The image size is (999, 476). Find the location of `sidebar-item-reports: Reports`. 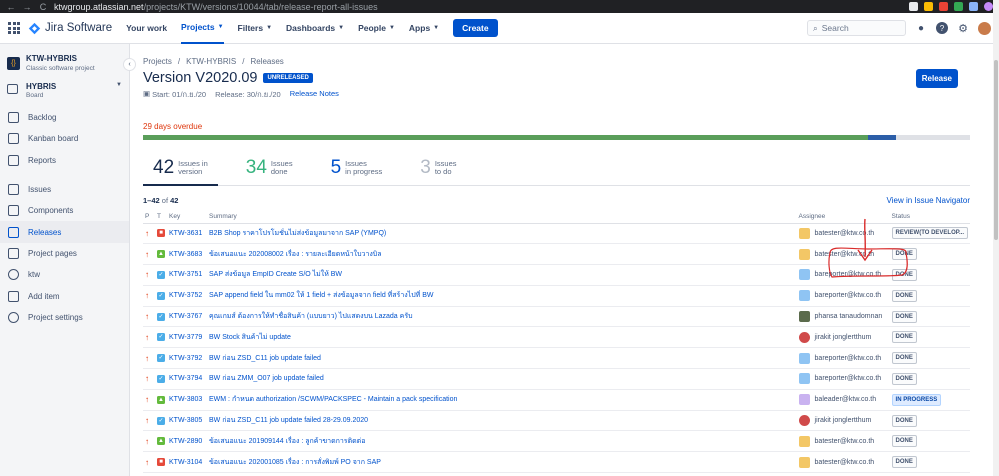

sidebar-item-reports: Reports is located at coordinates (64, 160).